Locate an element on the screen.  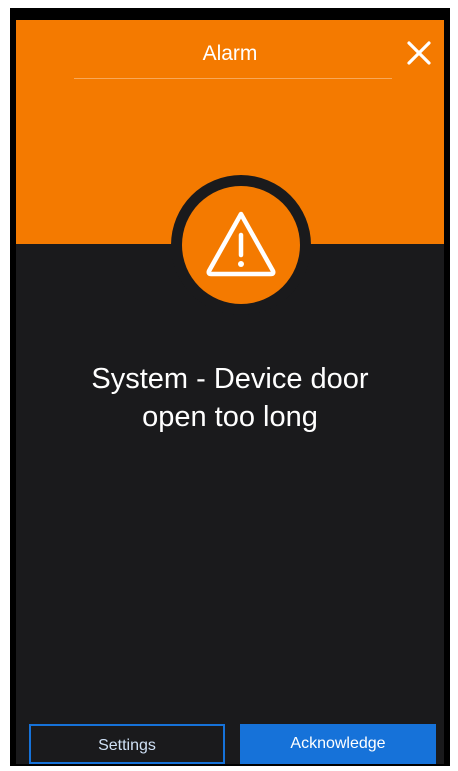
acknowledge-button: Acknowledge is located at coordinates (338, 744).